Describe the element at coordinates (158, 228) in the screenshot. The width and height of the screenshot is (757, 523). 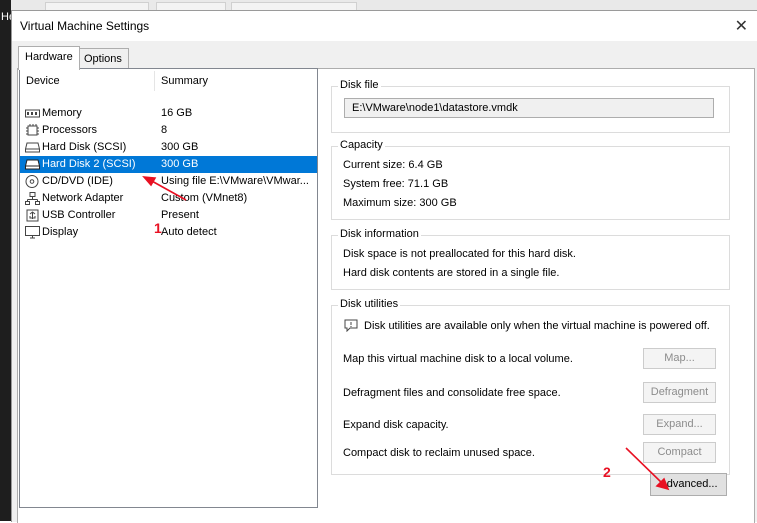
I see `annotation-label-1: 1` at that location.